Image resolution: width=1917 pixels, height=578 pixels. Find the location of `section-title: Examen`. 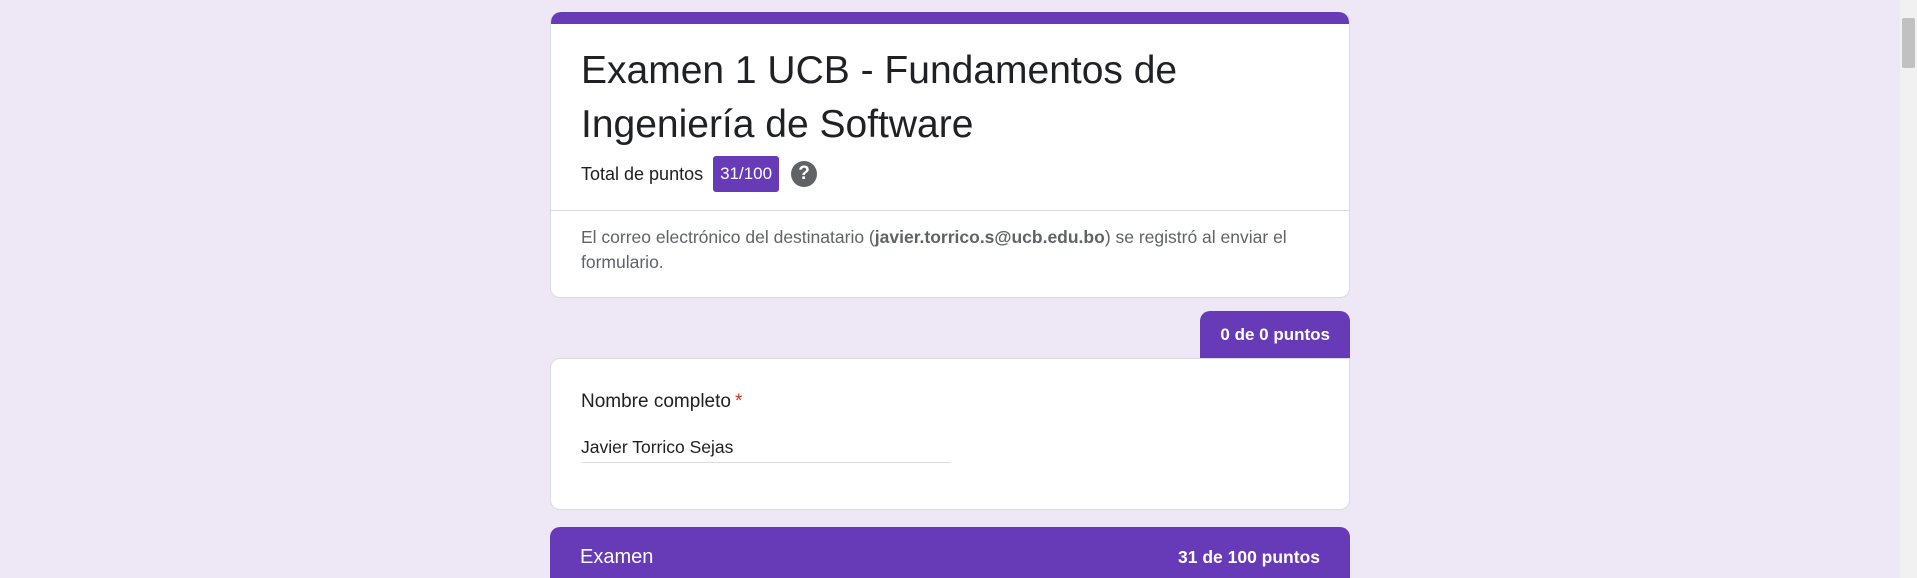

section-title: Examen is located at coordinates (617, 556).